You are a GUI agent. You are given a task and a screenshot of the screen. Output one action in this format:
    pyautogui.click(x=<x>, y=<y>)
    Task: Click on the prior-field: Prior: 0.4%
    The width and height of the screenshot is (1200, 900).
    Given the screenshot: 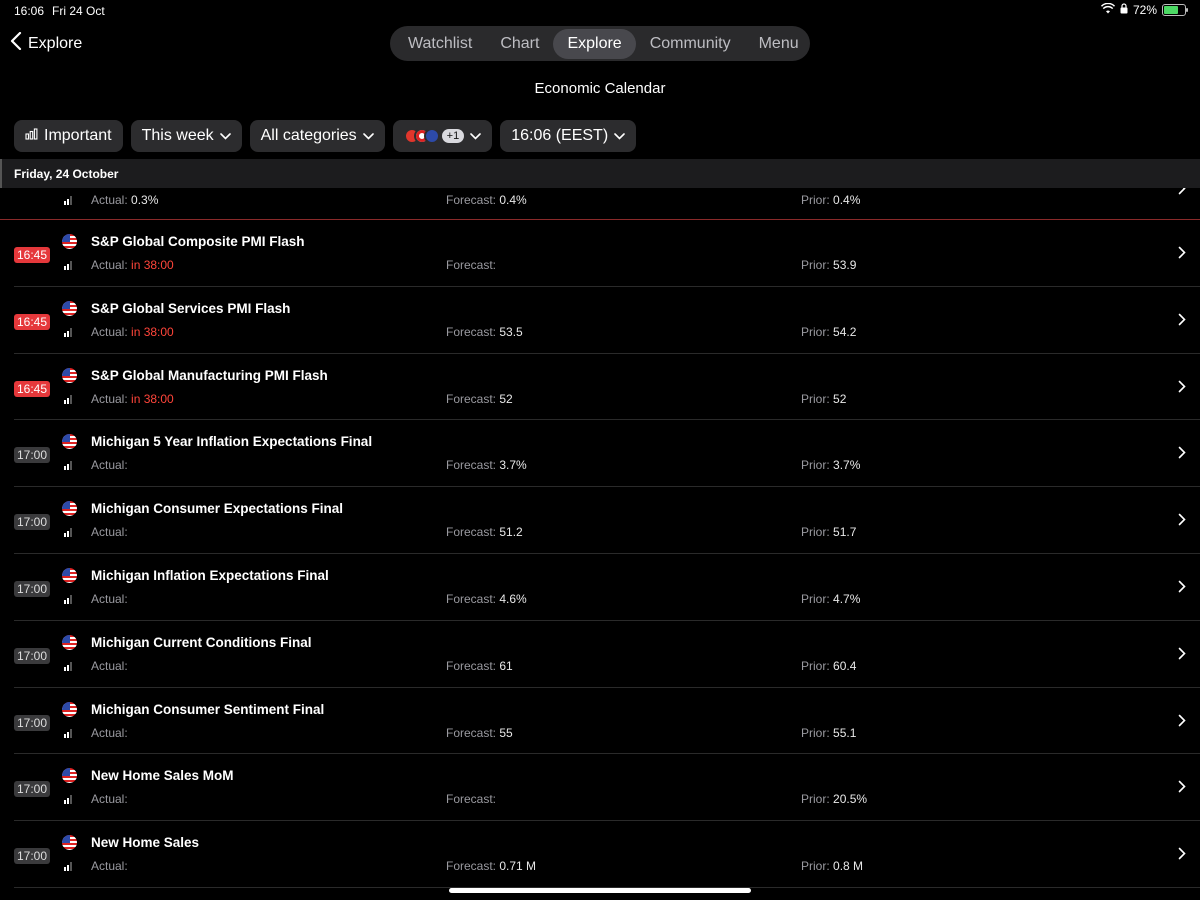 What is the action you would take?
    pyautogui.click(x=831, y=200)
    